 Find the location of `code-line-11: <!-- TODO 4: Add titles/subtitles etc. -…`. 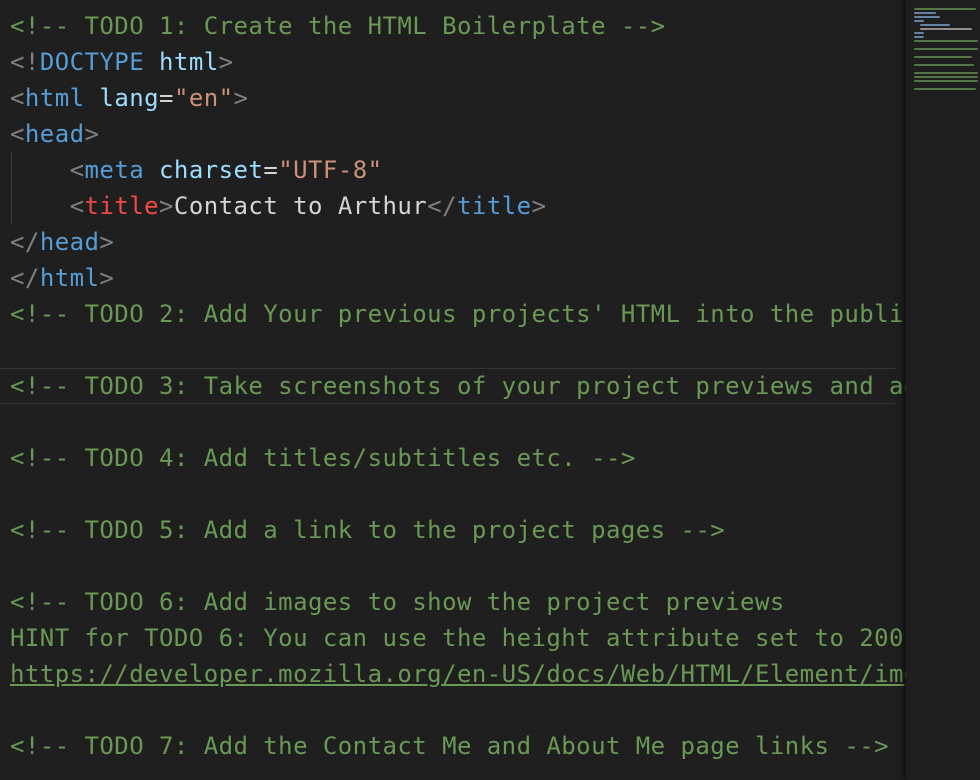

code-line-11: <!-- TODO 4: Add titles/subtitles etc. -… is located at coordinates (323, 458).